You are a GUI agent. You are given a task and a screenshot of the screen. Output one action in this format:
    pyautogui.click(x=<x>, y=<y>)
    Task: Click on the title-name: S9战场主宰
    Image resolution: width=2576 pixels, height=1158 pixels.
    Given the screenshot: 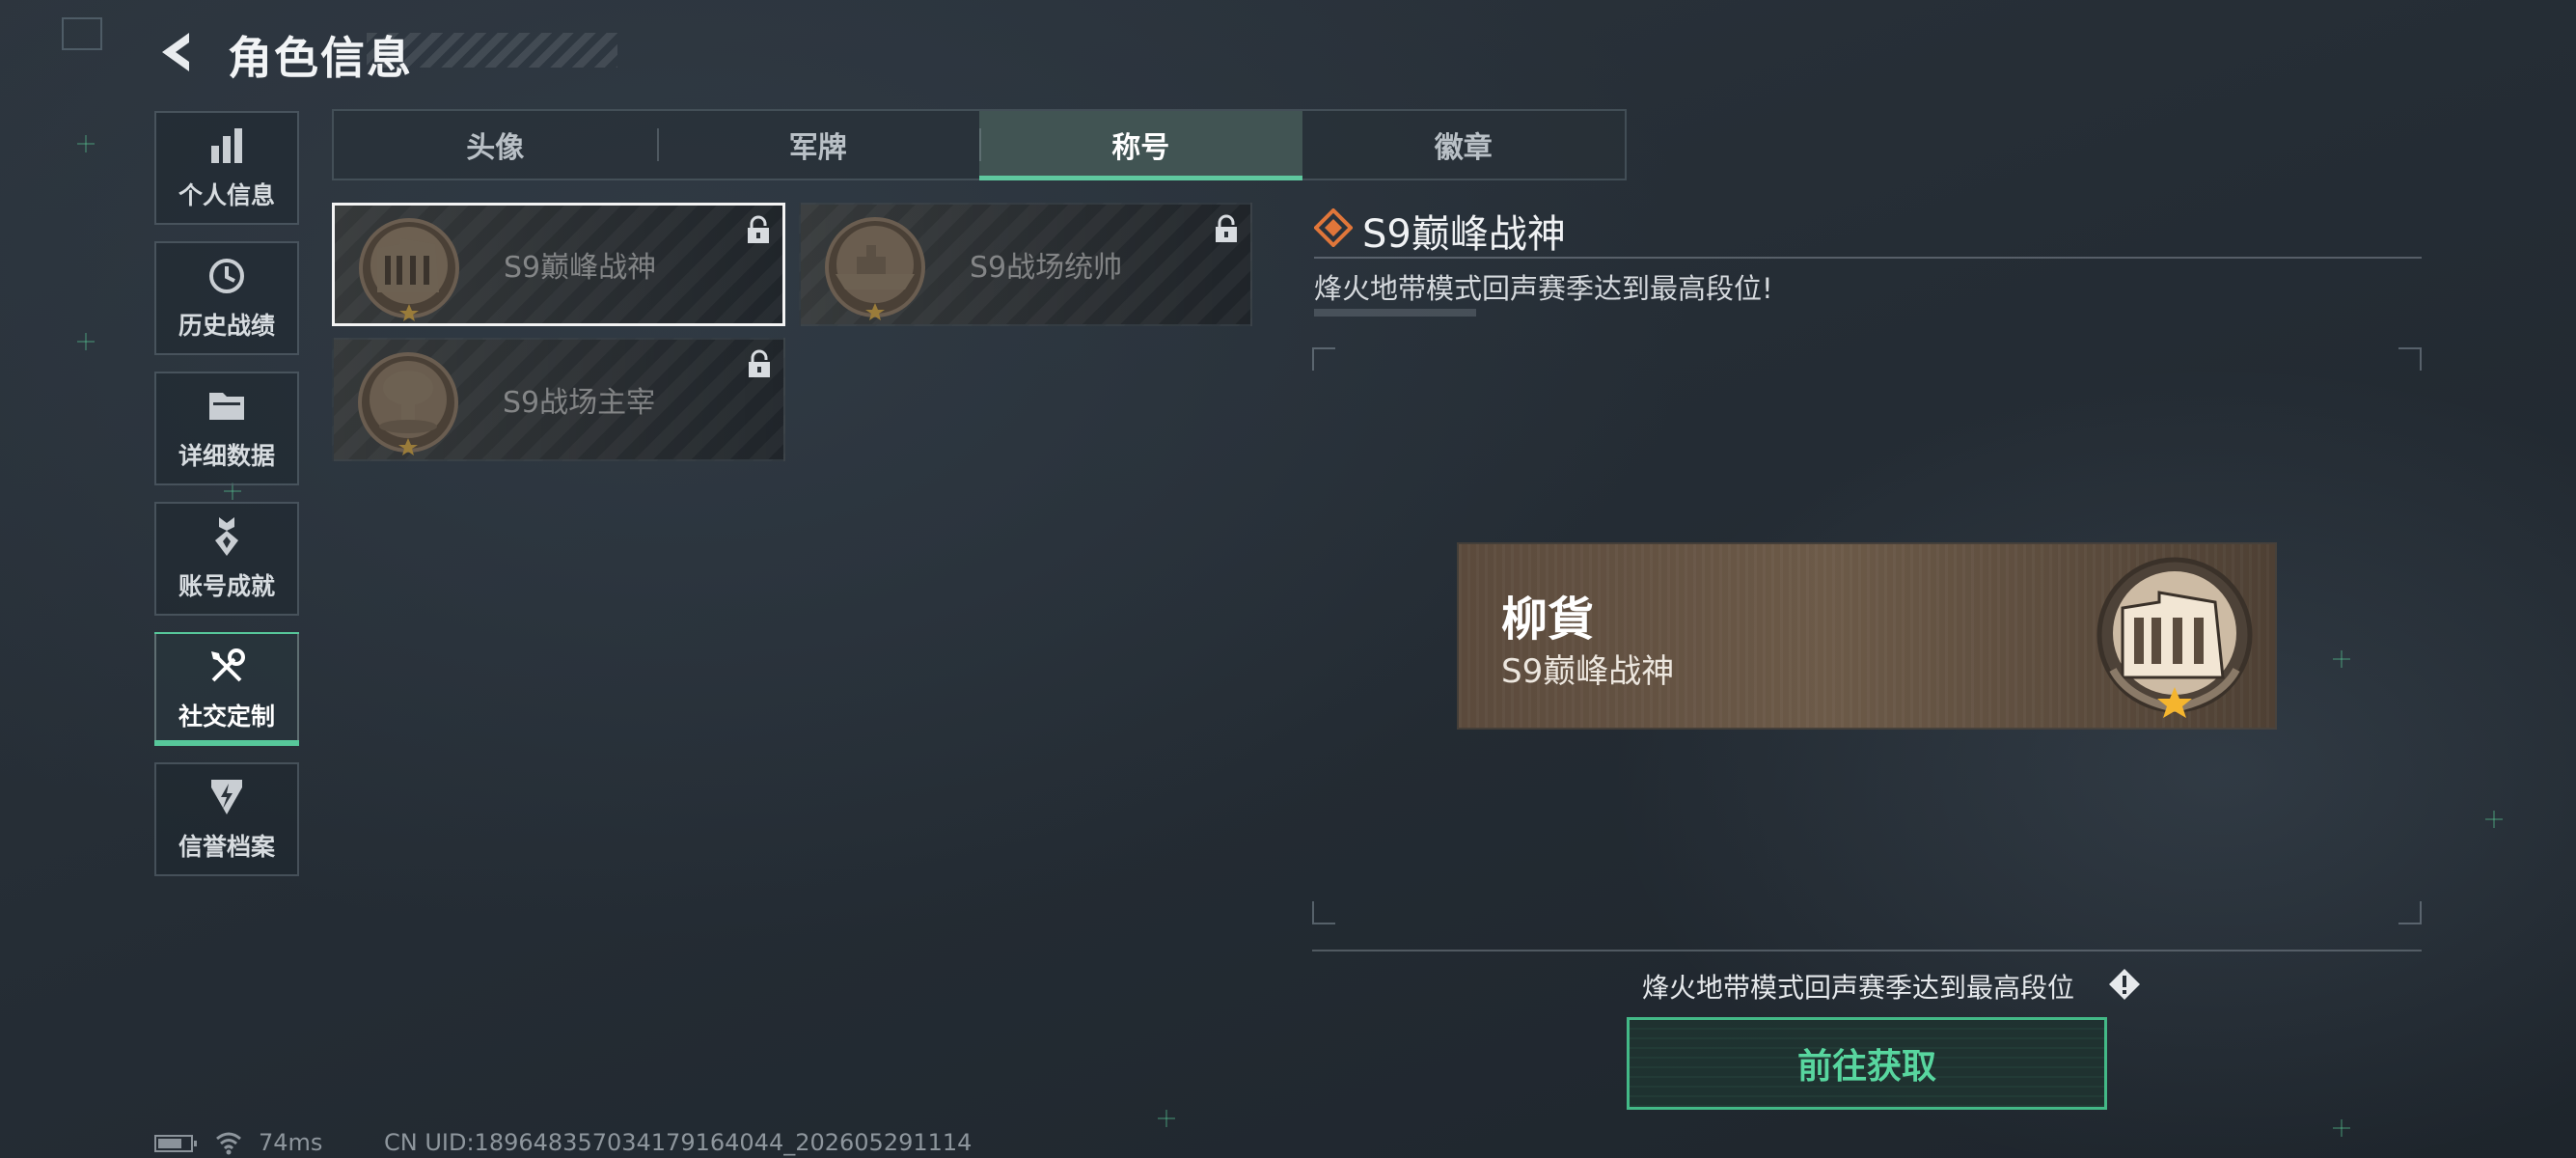 What is the action you would take?
    pyautogui.click(x=579, y=403)
    